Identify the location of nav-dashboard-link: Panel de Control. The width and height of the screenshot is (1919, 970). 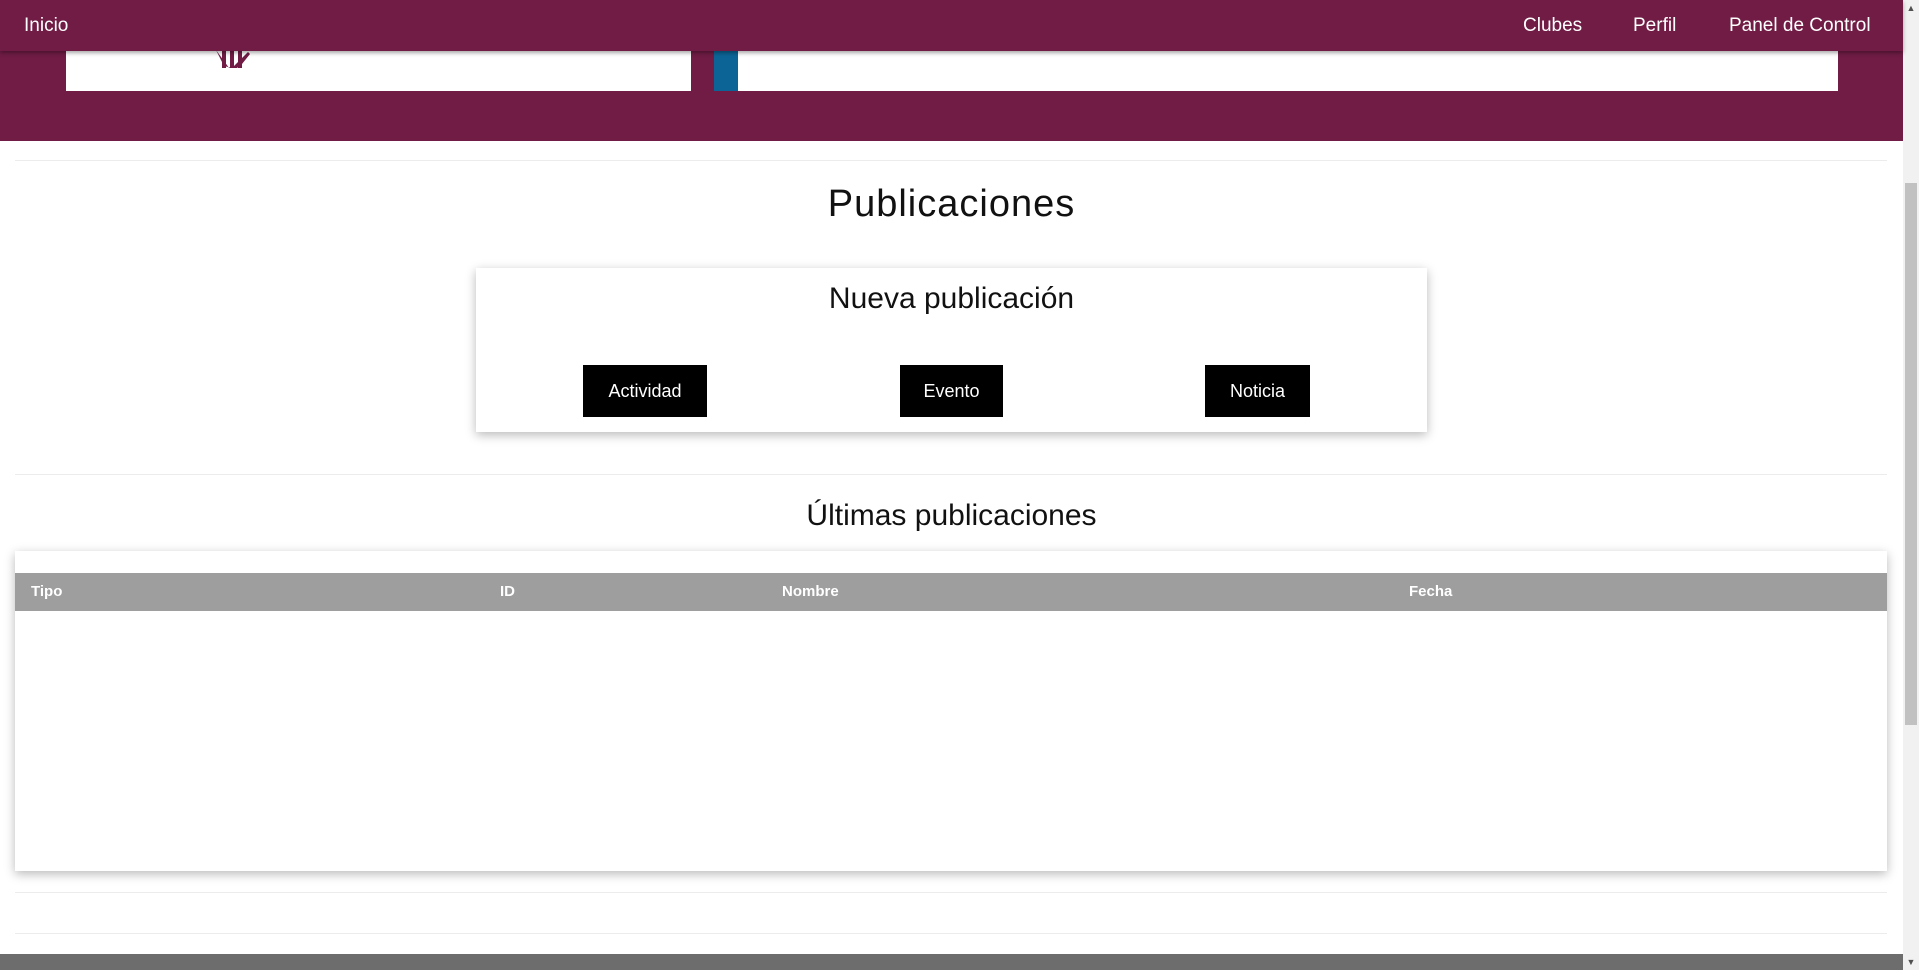
(1800, 25).